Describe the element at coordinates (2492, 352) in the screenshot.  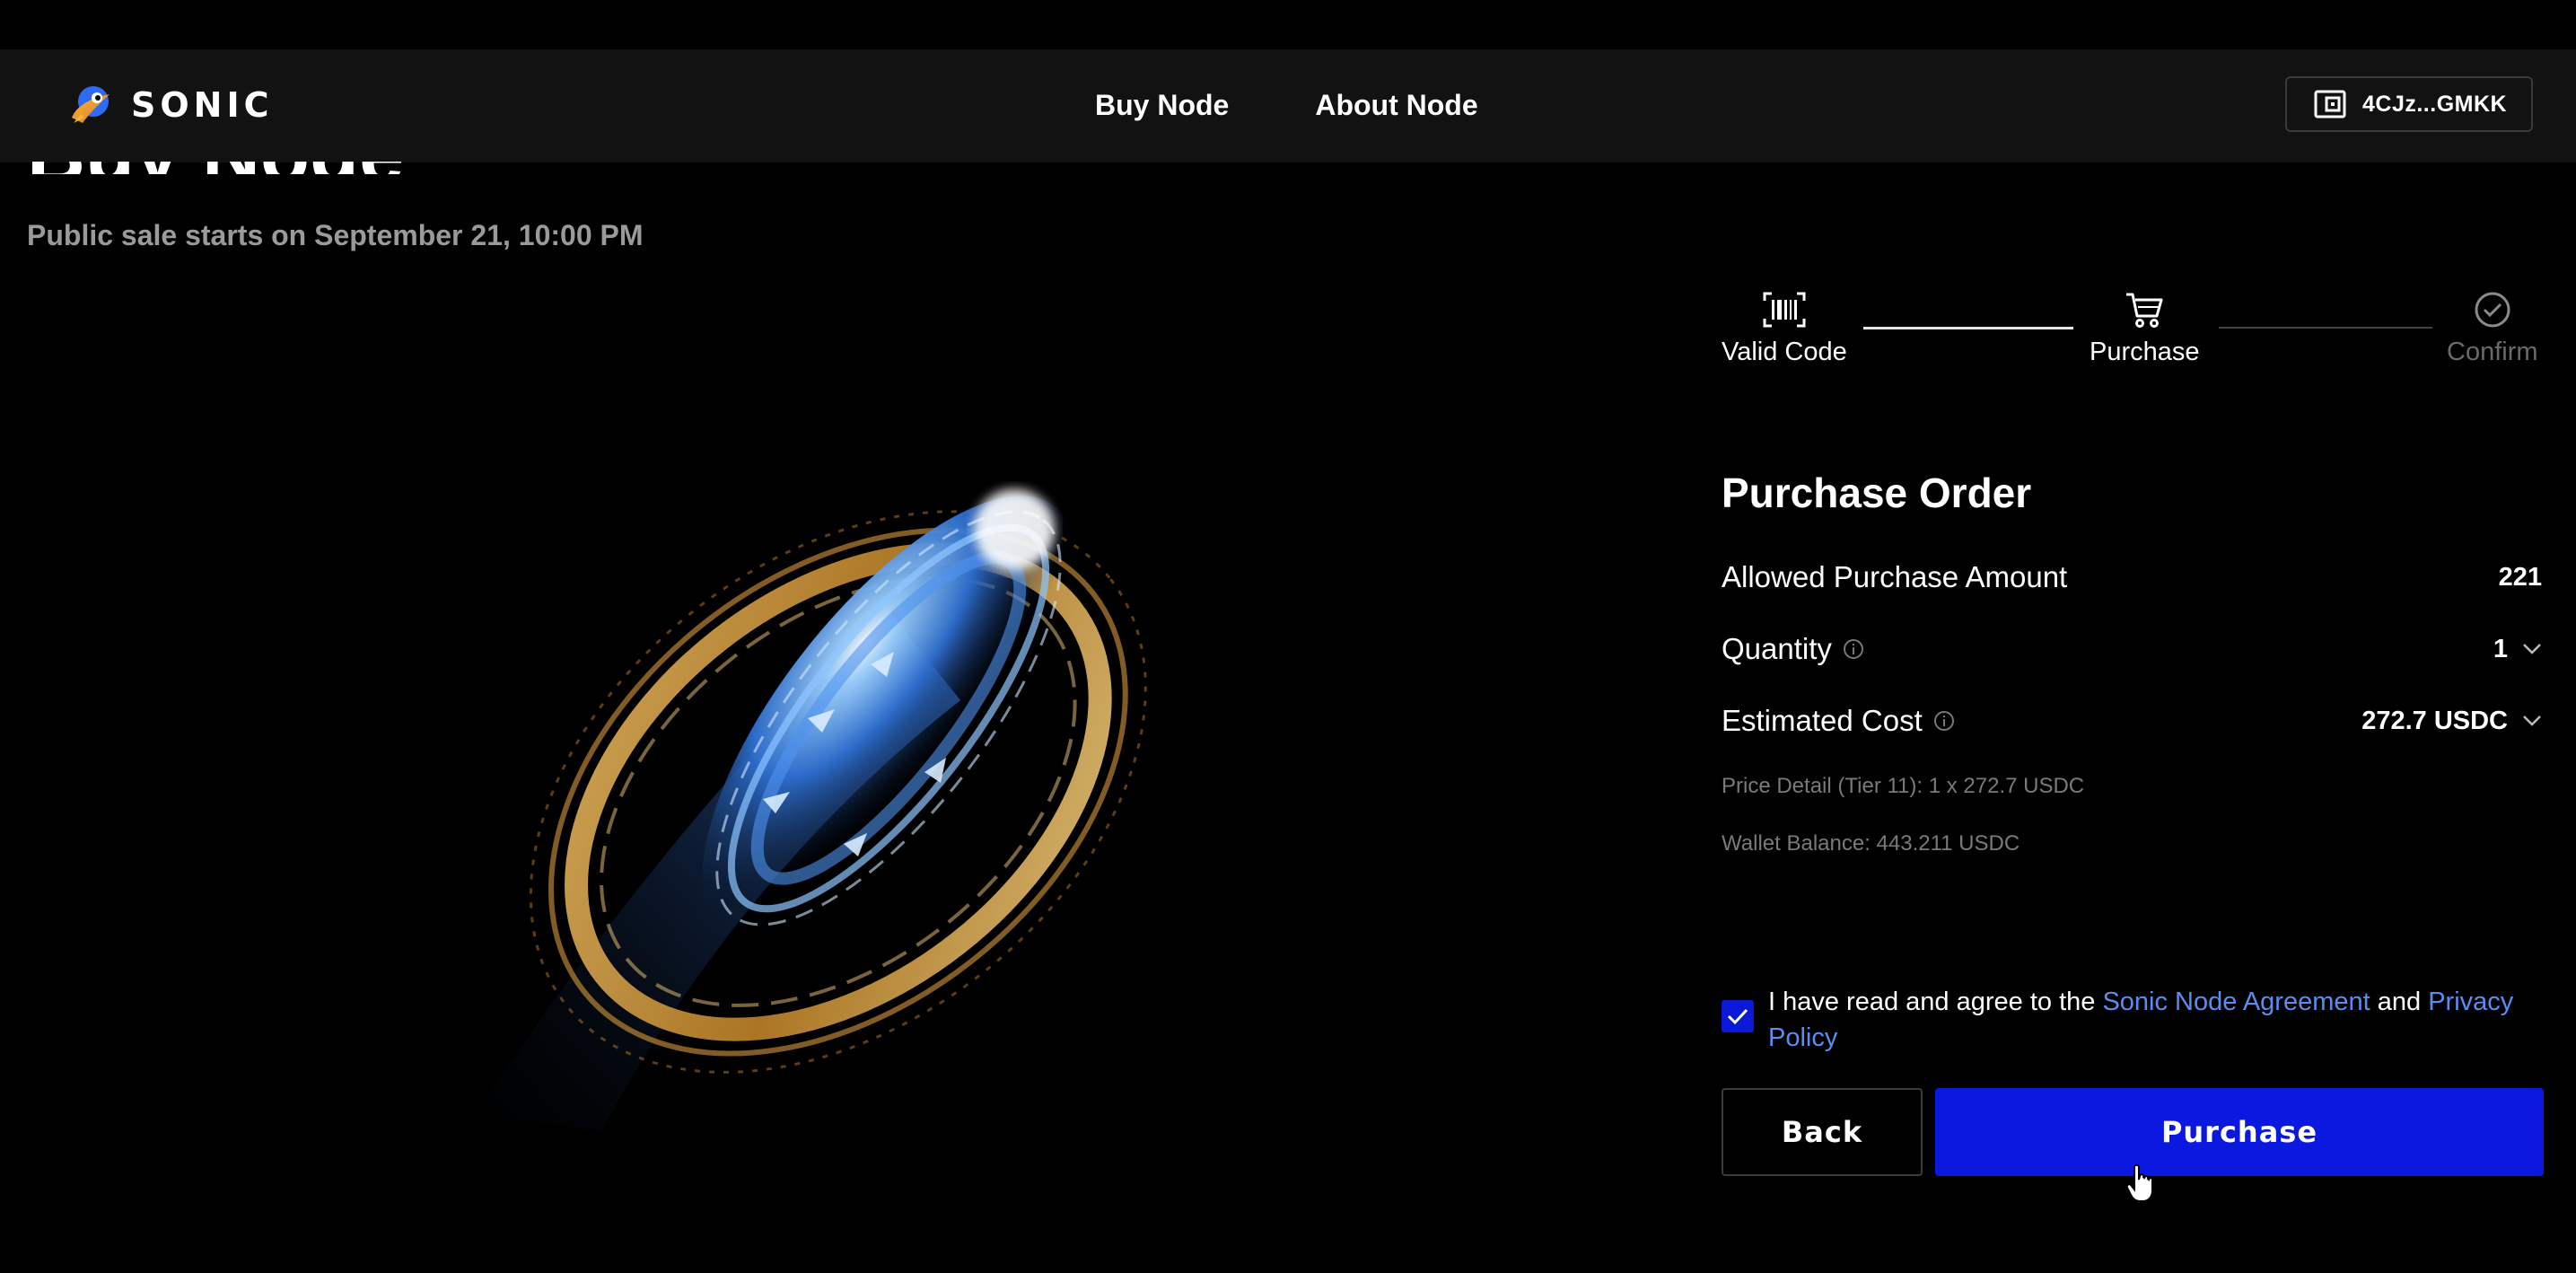
I see `step-label: Confirm` at that location.